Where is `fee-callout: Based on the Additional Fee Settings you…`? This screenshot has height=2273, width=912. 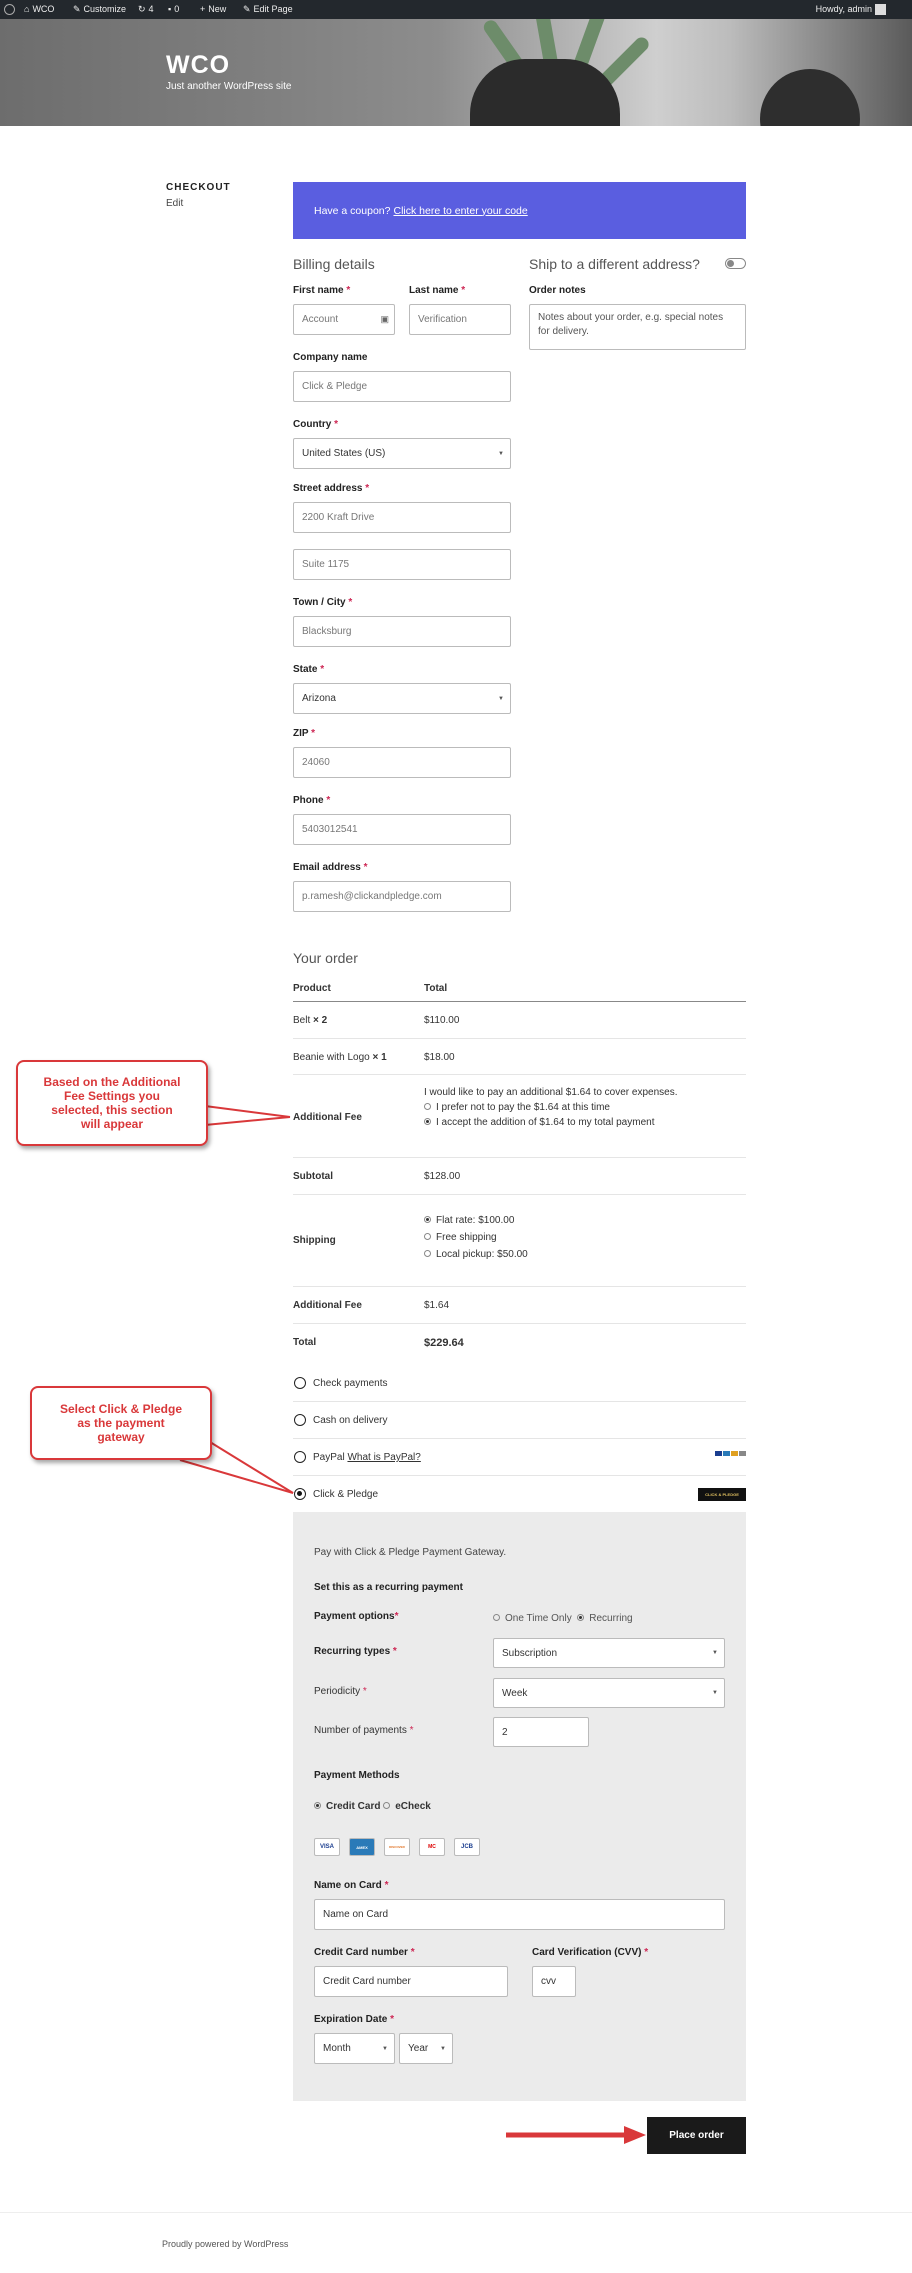 fee-callout: Based on the Additional Fee Settings you… is located at coordinates (112, 1103).